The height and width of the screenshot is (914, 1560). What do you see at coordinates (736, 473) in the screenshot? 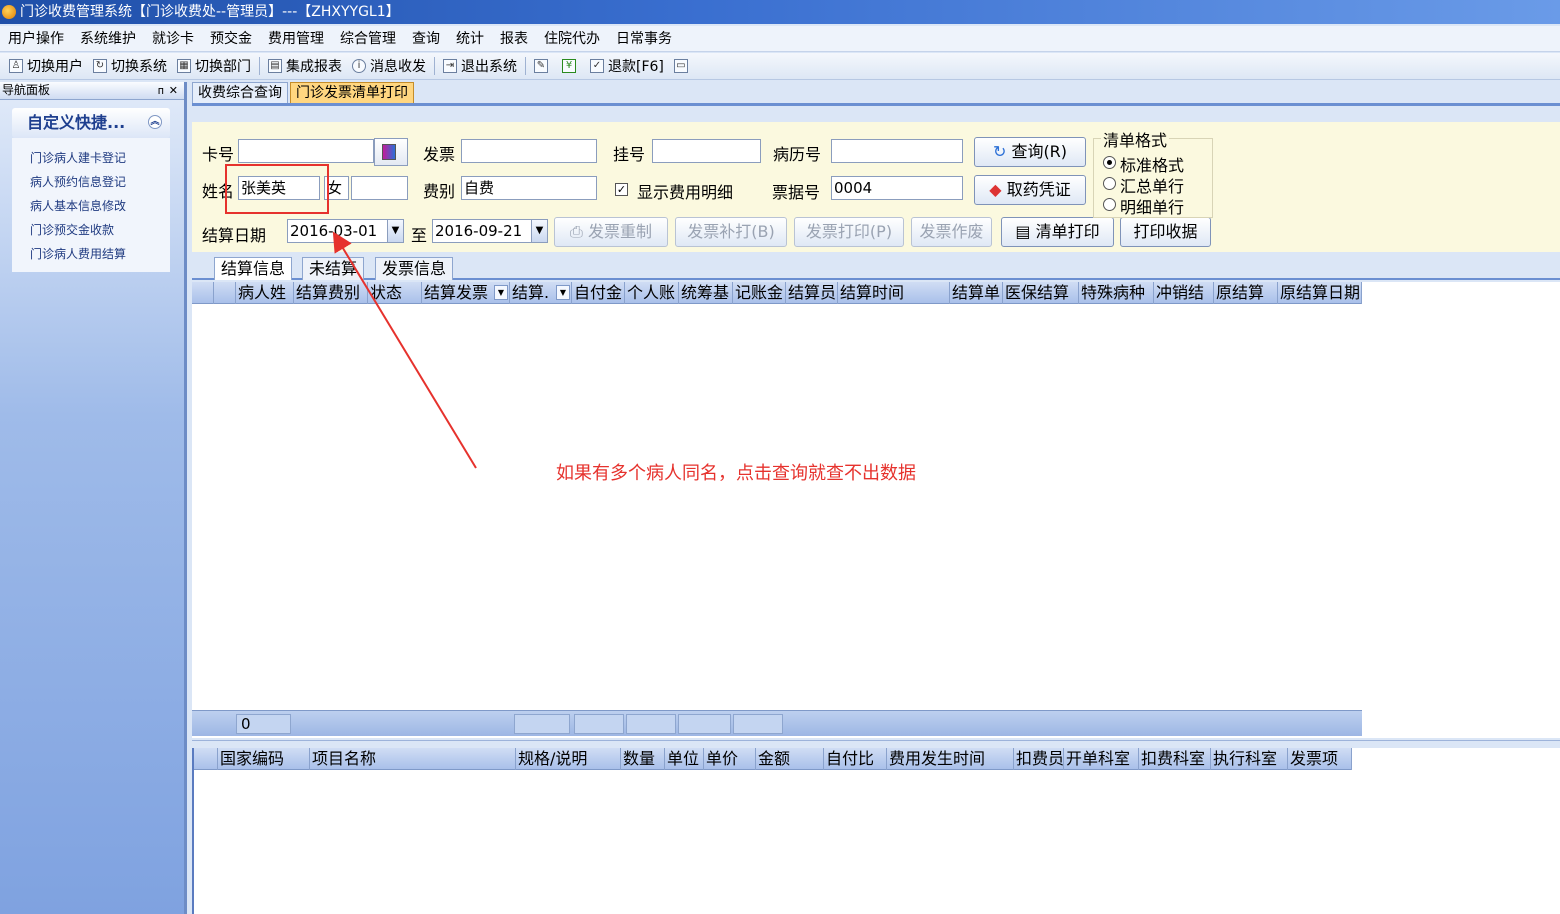
I see `annotation-text: 如果有多个病人同名，点击查询就查不出数据` at bounding box center [736, 473].